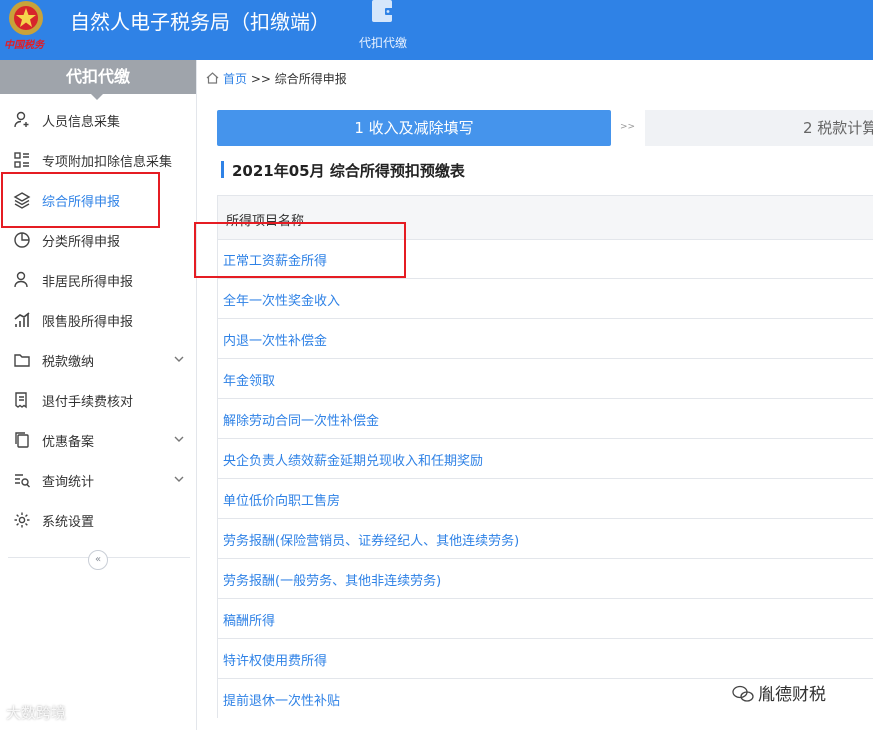 This screenshot has height=730, width=873. What do you see at coordinates (545, 618) in the screenshot?
I see `table-row: 稿酬所得` at bounding box center [545, 618].